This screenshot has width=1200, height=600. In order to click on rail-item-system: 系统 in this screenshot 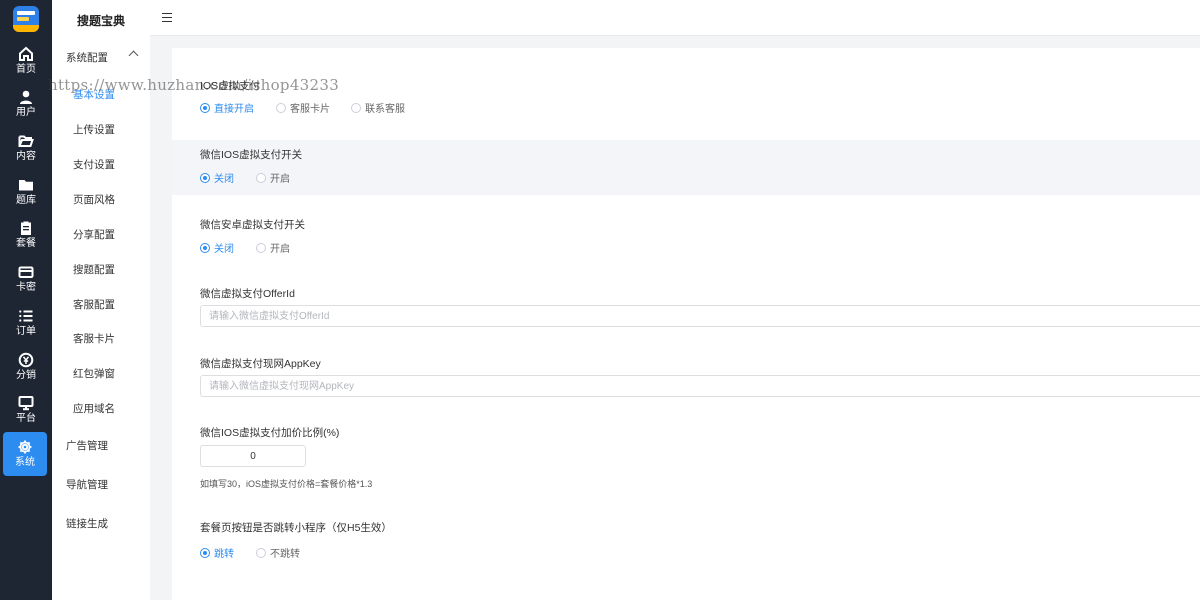, I will do `click(25, 454)`.